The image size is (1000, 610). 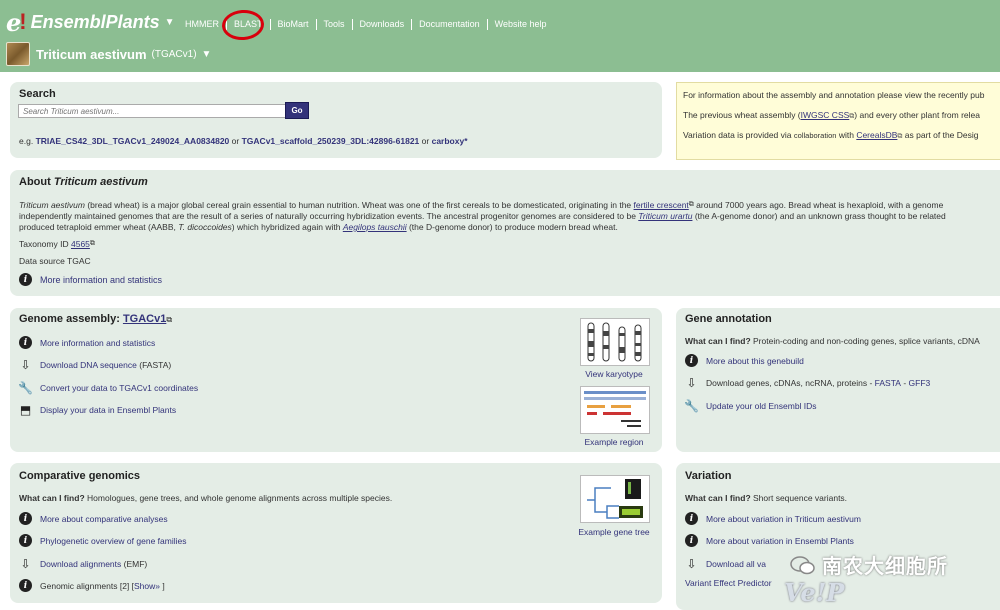 What do you see at coordinates (615, 499) in the screenshot?
I see `gene-tree-thumbnail` at bounding box center [615, 499].